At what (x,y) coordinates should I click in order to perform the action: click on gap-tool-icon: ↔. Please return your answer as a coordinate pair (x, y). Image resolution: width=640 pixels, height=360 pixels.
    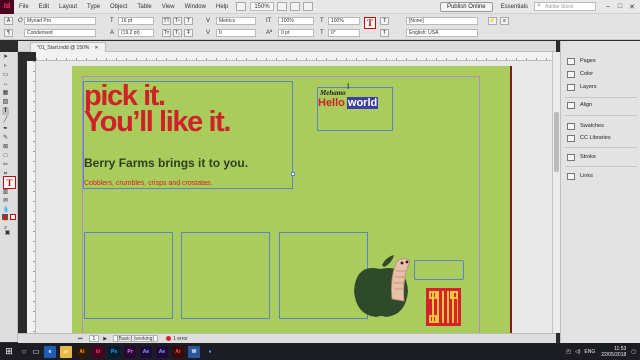
    Looking at the image, I should click on (5, 84).